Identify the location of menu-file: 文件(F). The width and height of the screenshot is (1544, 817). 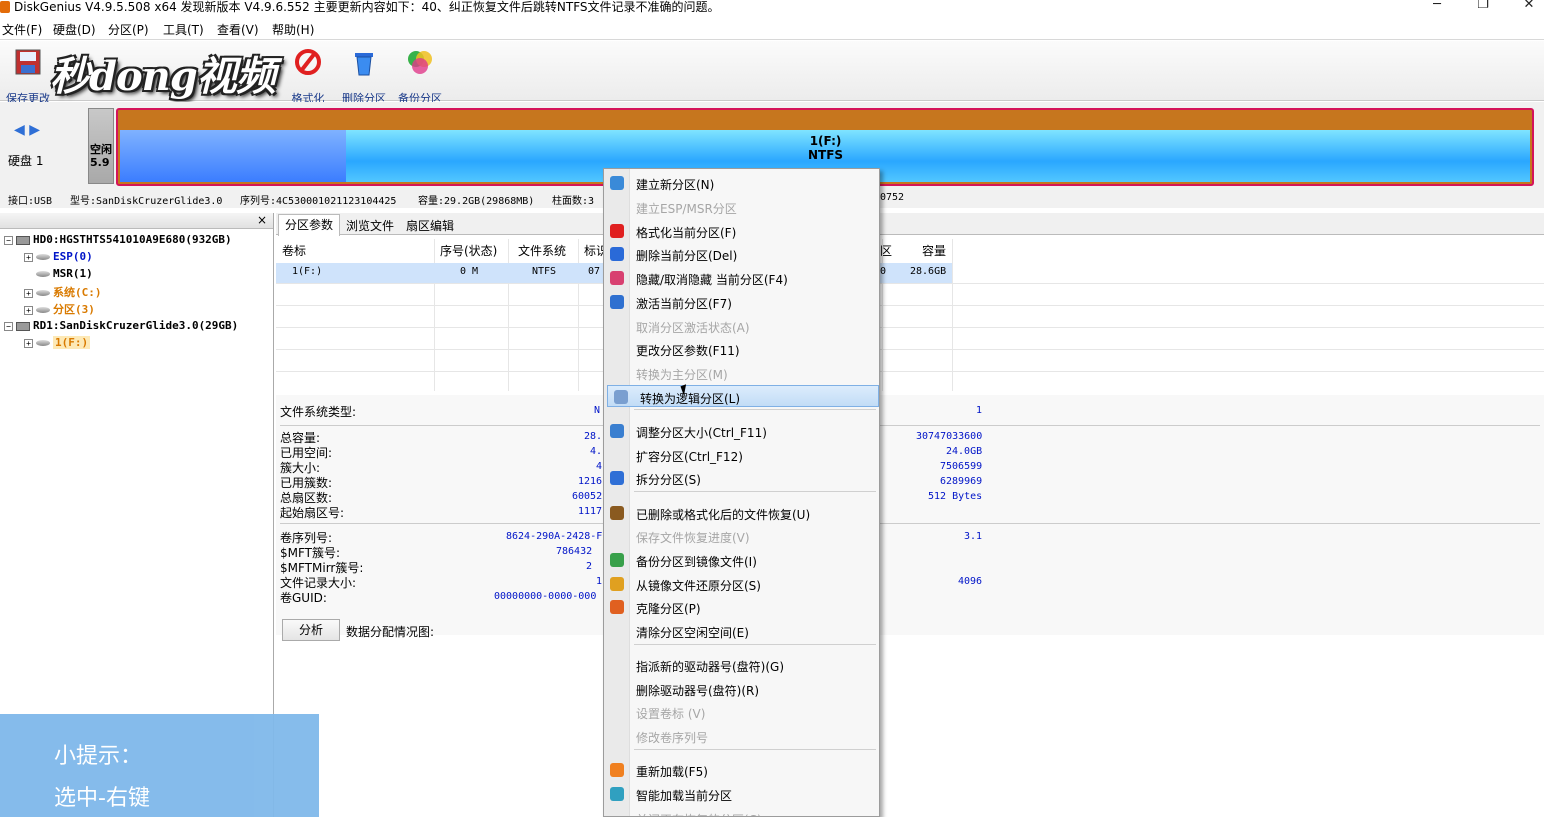
(22, 29).